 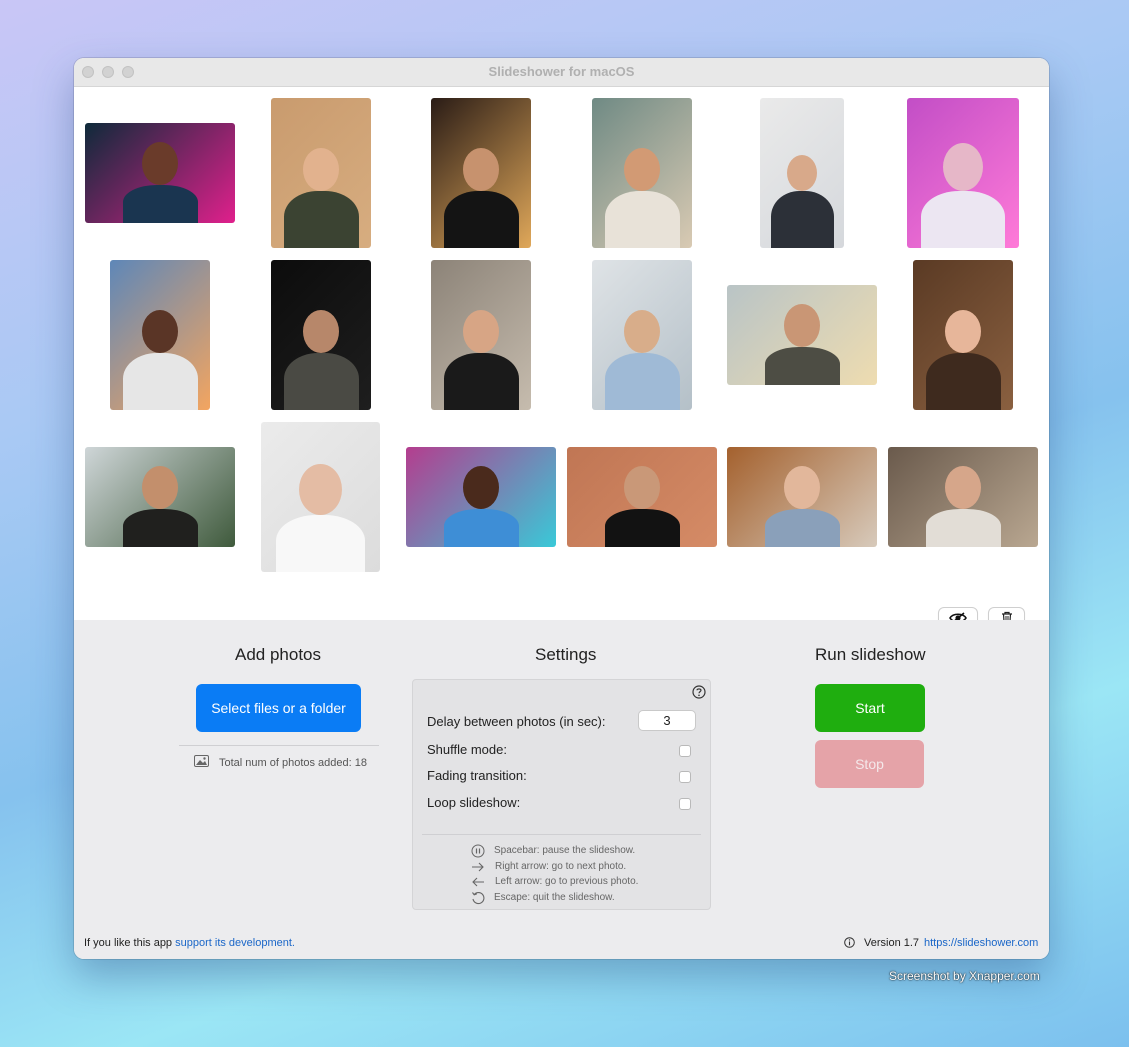 I want to click on stop-button: Stop, so click(x=869, y=764).